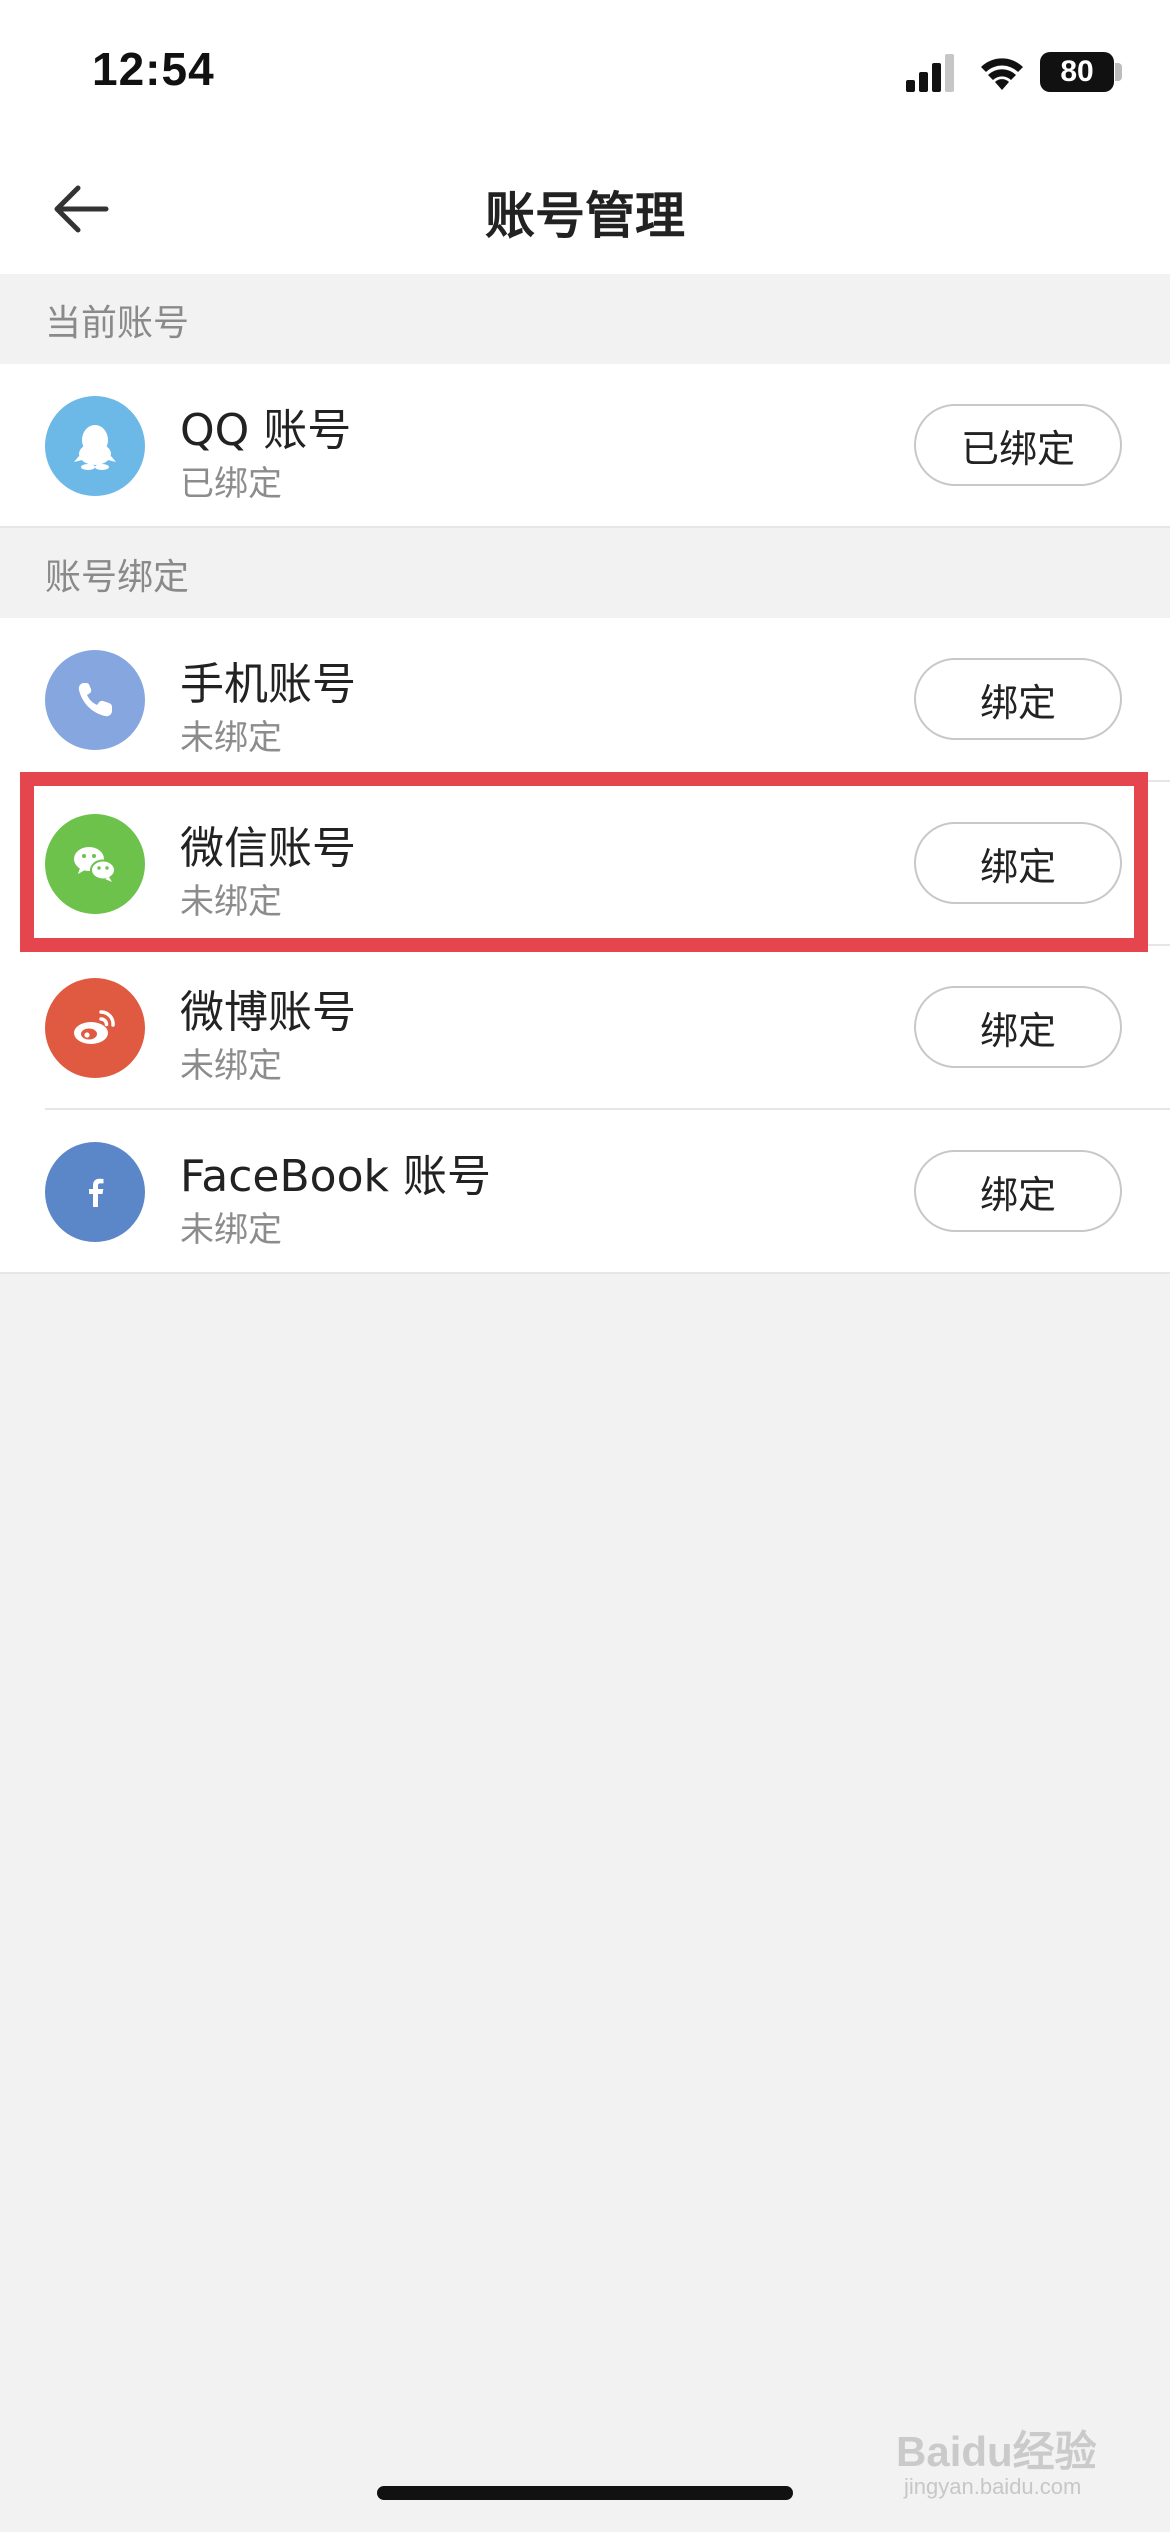 The image size is (1170, 2532). I want to click on page-title: 账号管理, so click(585, 216).